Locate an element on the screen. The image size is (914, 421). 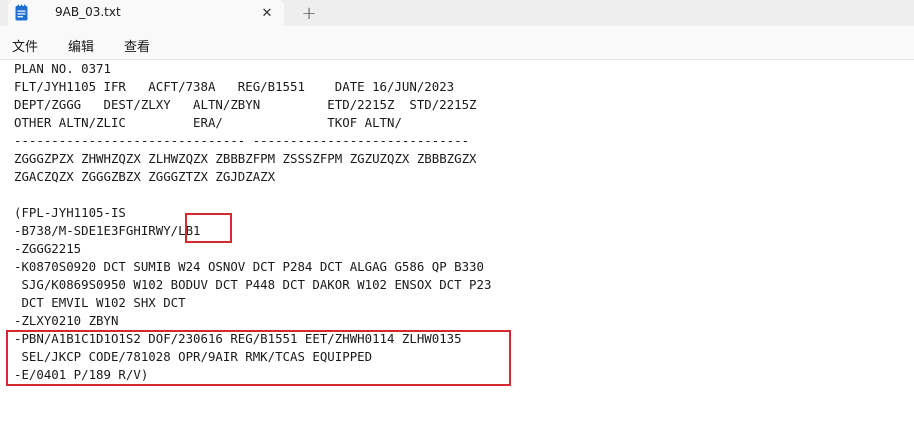
close-tab-button: ✕ is located at coordinates (267, 13).